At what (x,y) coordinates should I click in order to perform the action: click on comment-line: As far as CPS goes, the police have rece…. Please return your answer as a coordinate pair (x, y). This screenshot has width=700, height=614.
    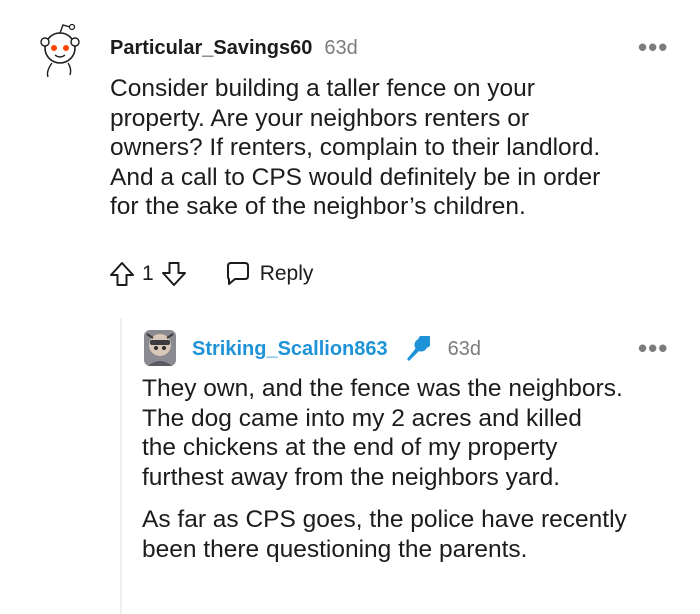
    Looking at the image, I should click on (384, 519).